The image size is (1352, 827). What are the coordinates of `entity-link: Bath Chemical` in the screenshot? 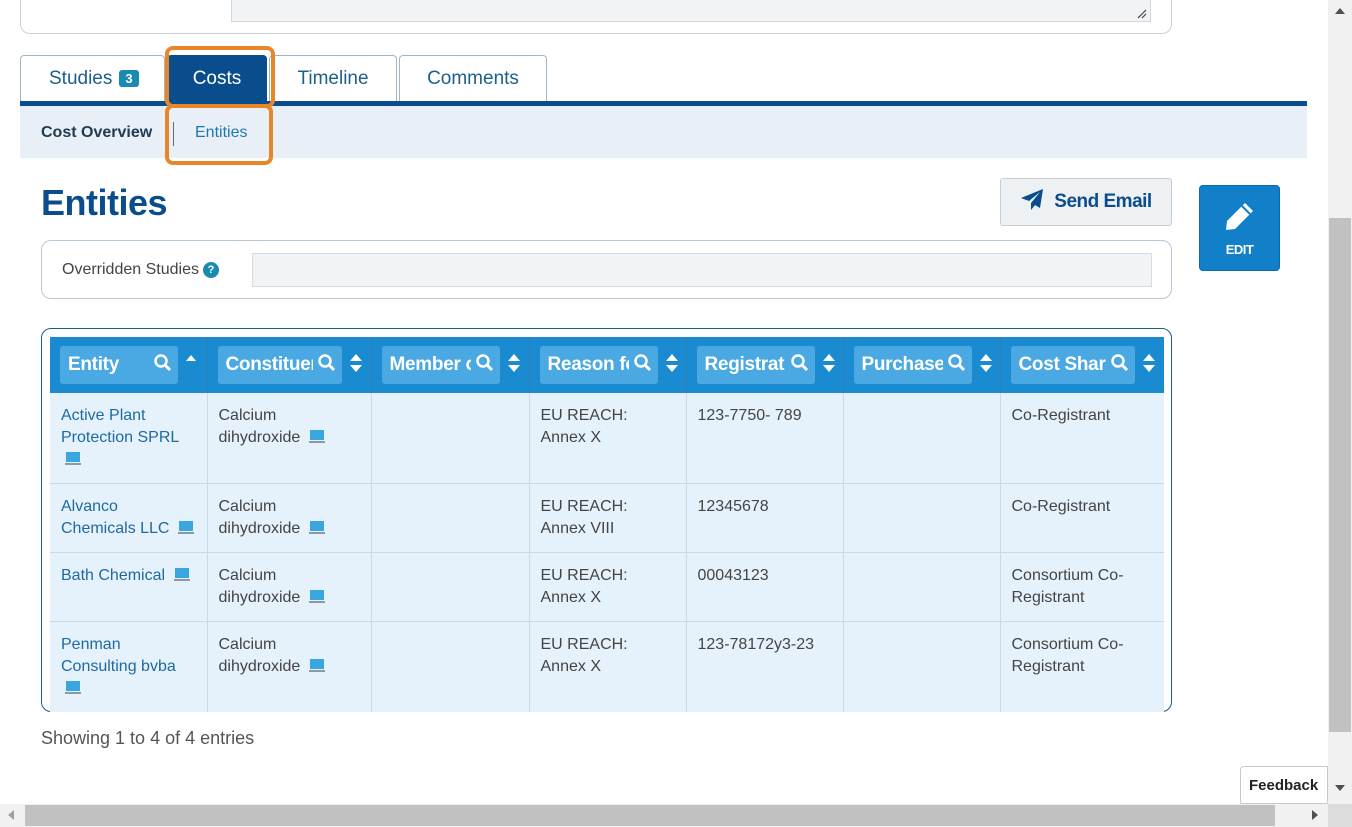 It's located at (113, 575).